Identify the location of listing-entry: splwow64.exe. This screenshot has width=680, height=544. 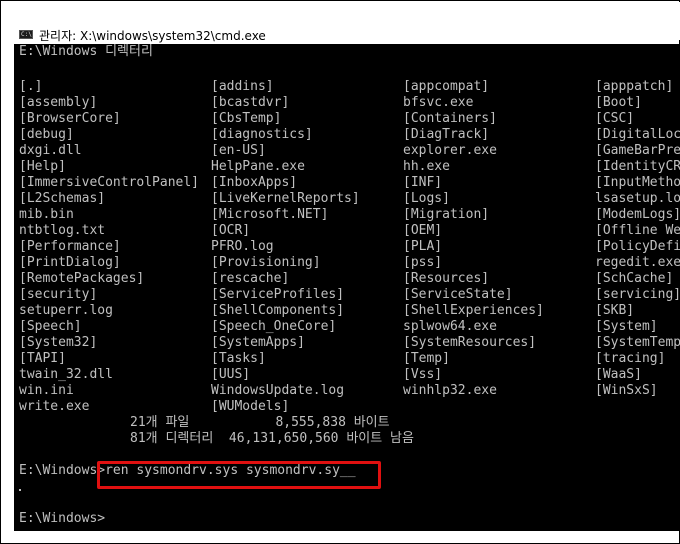
(450, 326).